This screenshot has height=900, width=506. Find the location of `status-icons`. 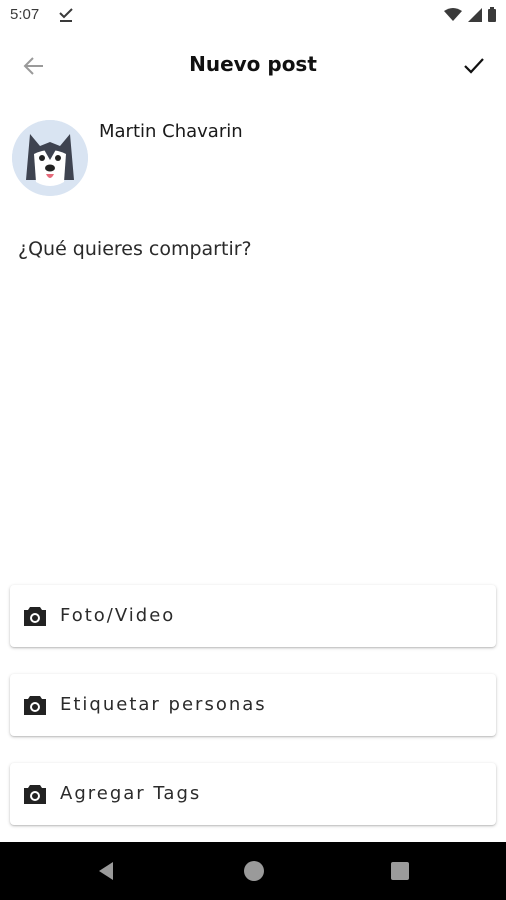

status-icons is located at coordinates (470, 16).